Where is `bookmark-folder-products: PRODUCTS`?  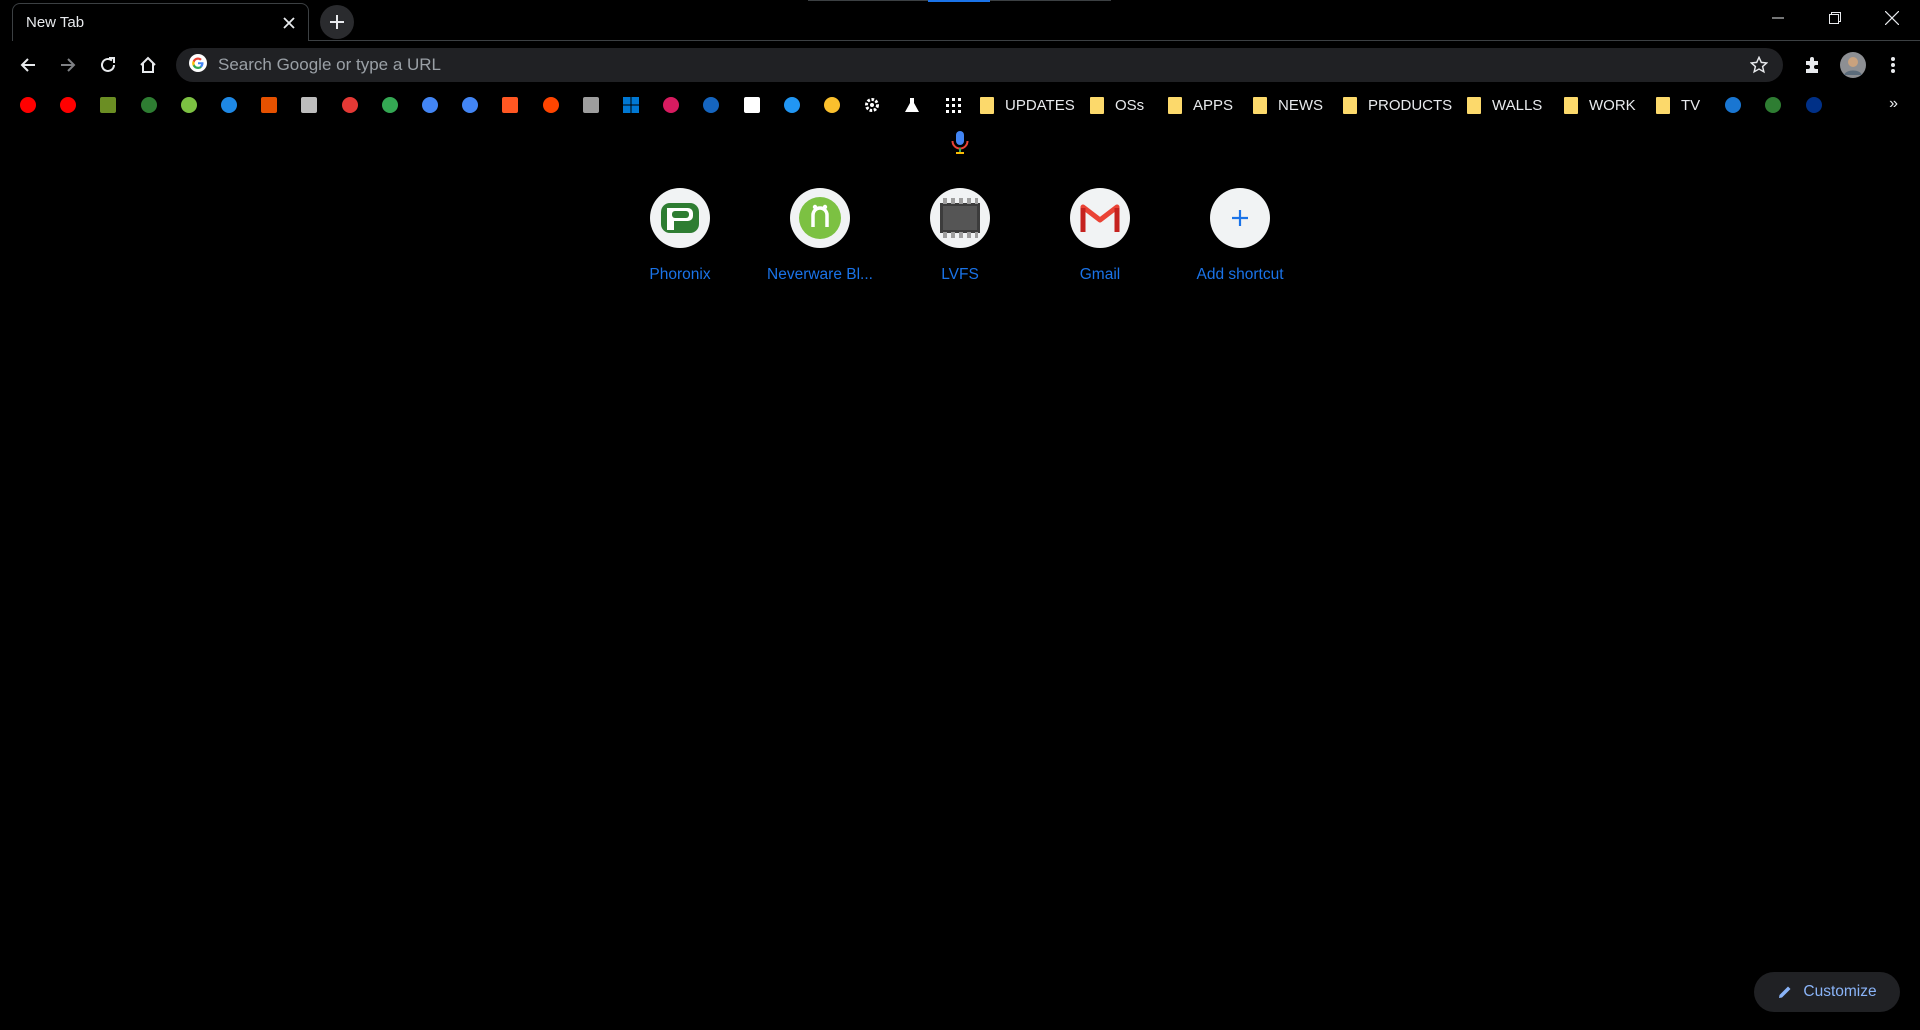 bookmark-folder-products: PRODUCTS is located at coordinates (1397, 105).